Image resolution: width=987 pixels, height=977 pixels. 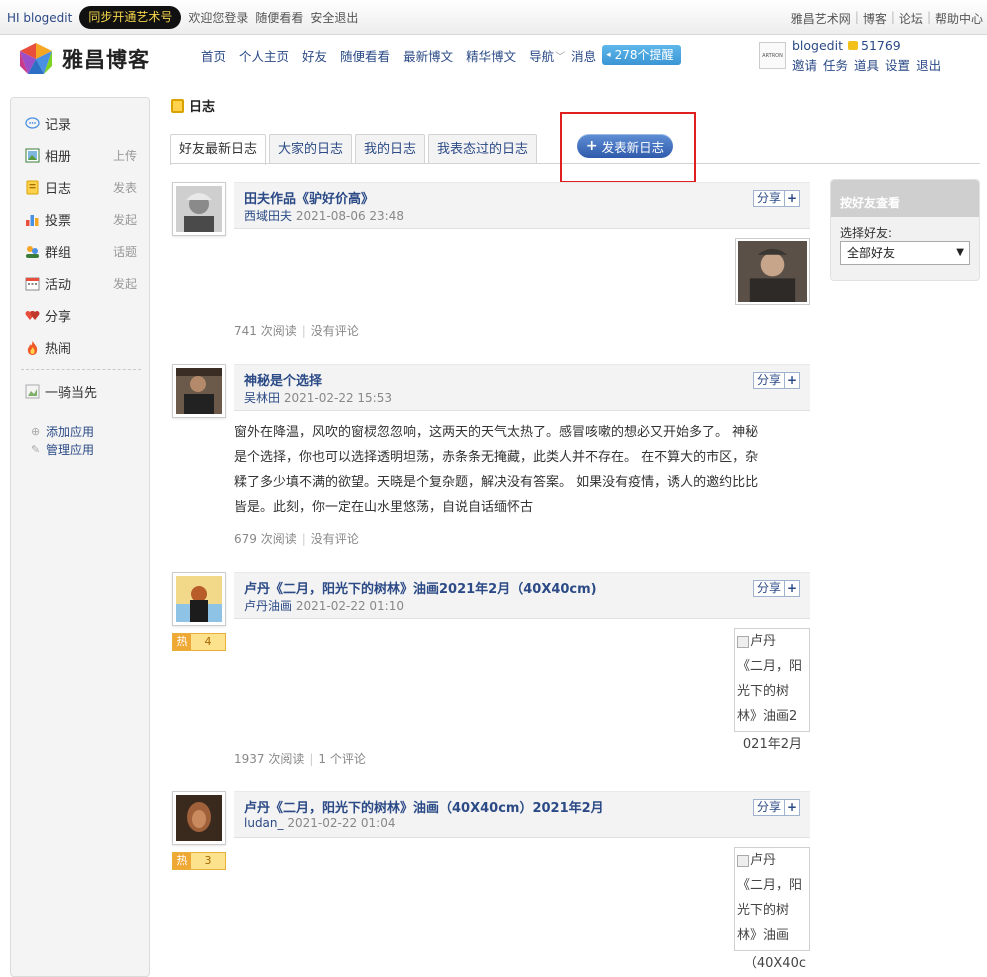 What do you see at coordinates (334, 17) in the screenshot?
I see `logout-link: 安全退出` at bounding box center [334, 17].